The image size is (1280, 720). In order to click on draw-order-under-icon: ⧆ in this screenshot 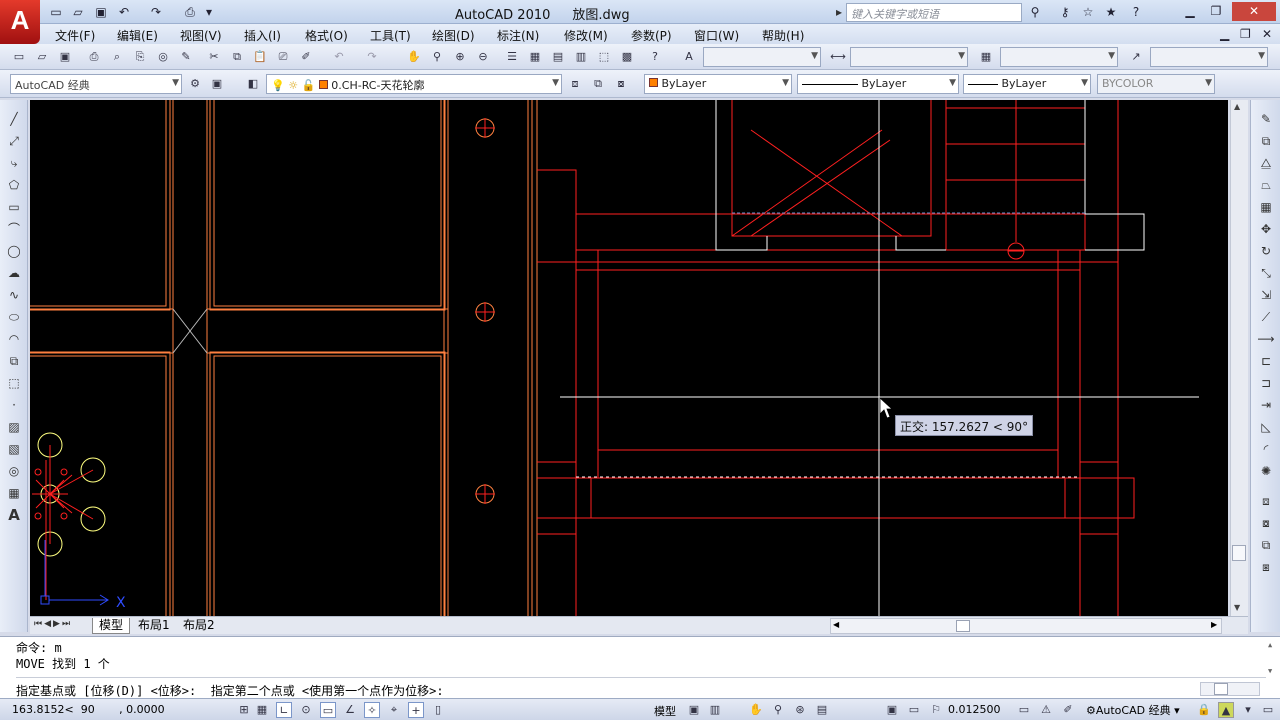, I will do `click(1266, 567)`.